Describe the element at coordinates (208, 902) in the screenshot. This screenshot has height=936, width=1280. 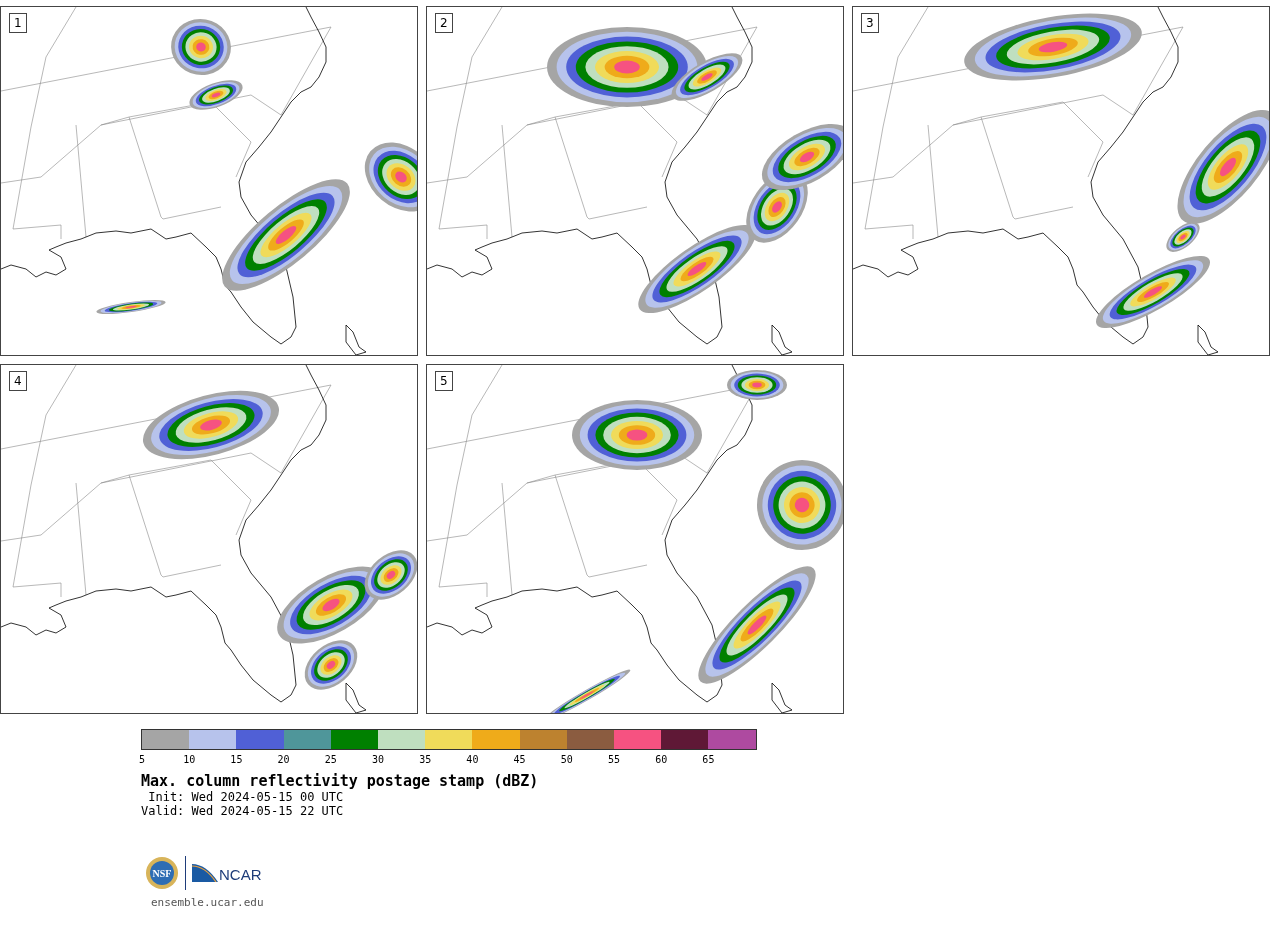
I see `website-url: ensemble.ucar.edu` at that location.